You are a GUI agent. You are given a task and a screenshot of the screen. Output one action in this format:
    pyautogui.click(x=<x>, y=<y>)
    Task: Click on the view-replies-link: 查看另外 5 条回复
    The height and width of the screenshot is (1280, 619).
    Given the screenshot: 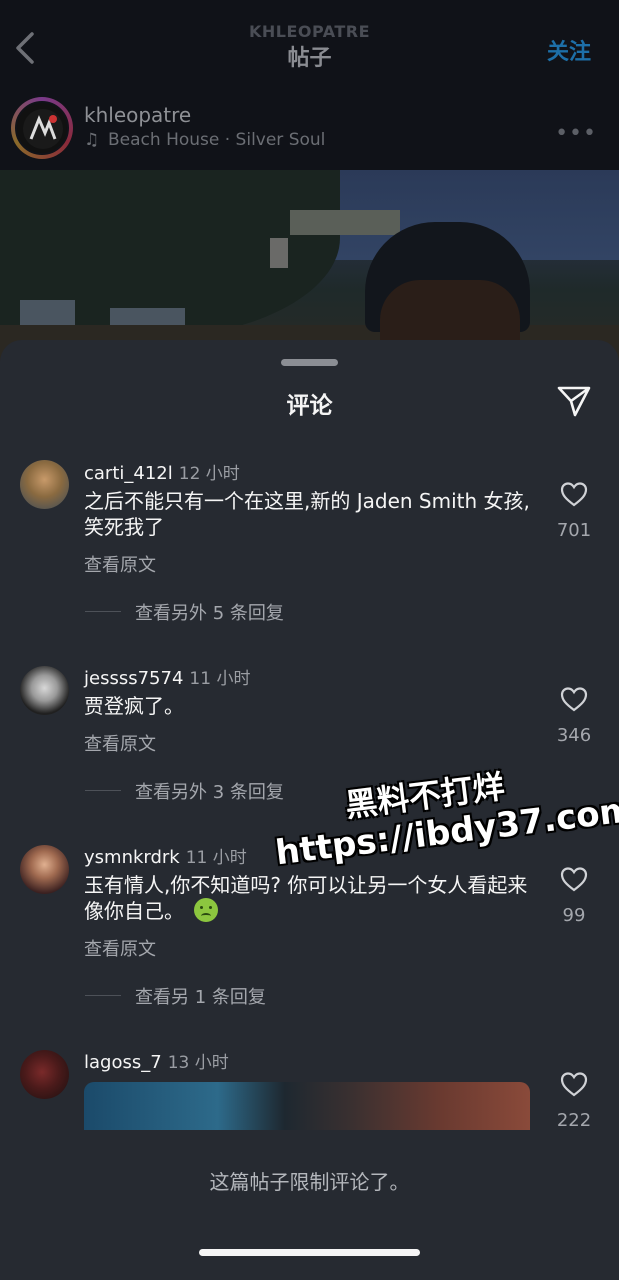 What is the action you would take?
    pyautogui.click(x=209, y=612)
    